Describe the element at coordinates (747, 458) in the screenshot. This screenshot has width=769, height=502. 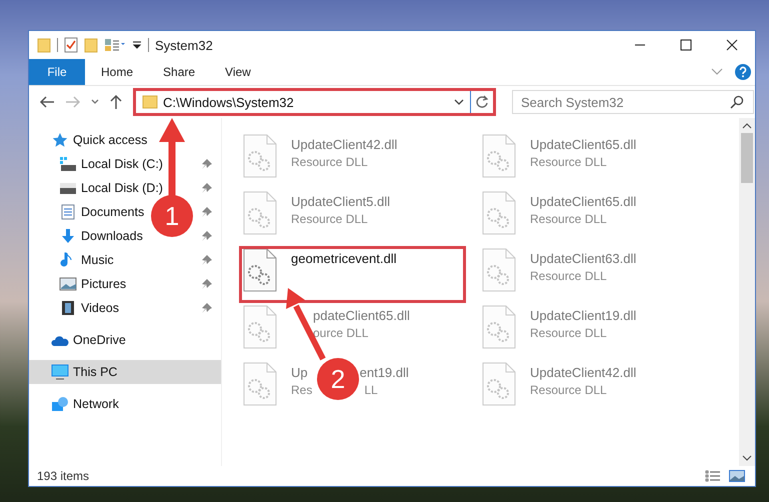
I see `scroll-down-icon` at that location.